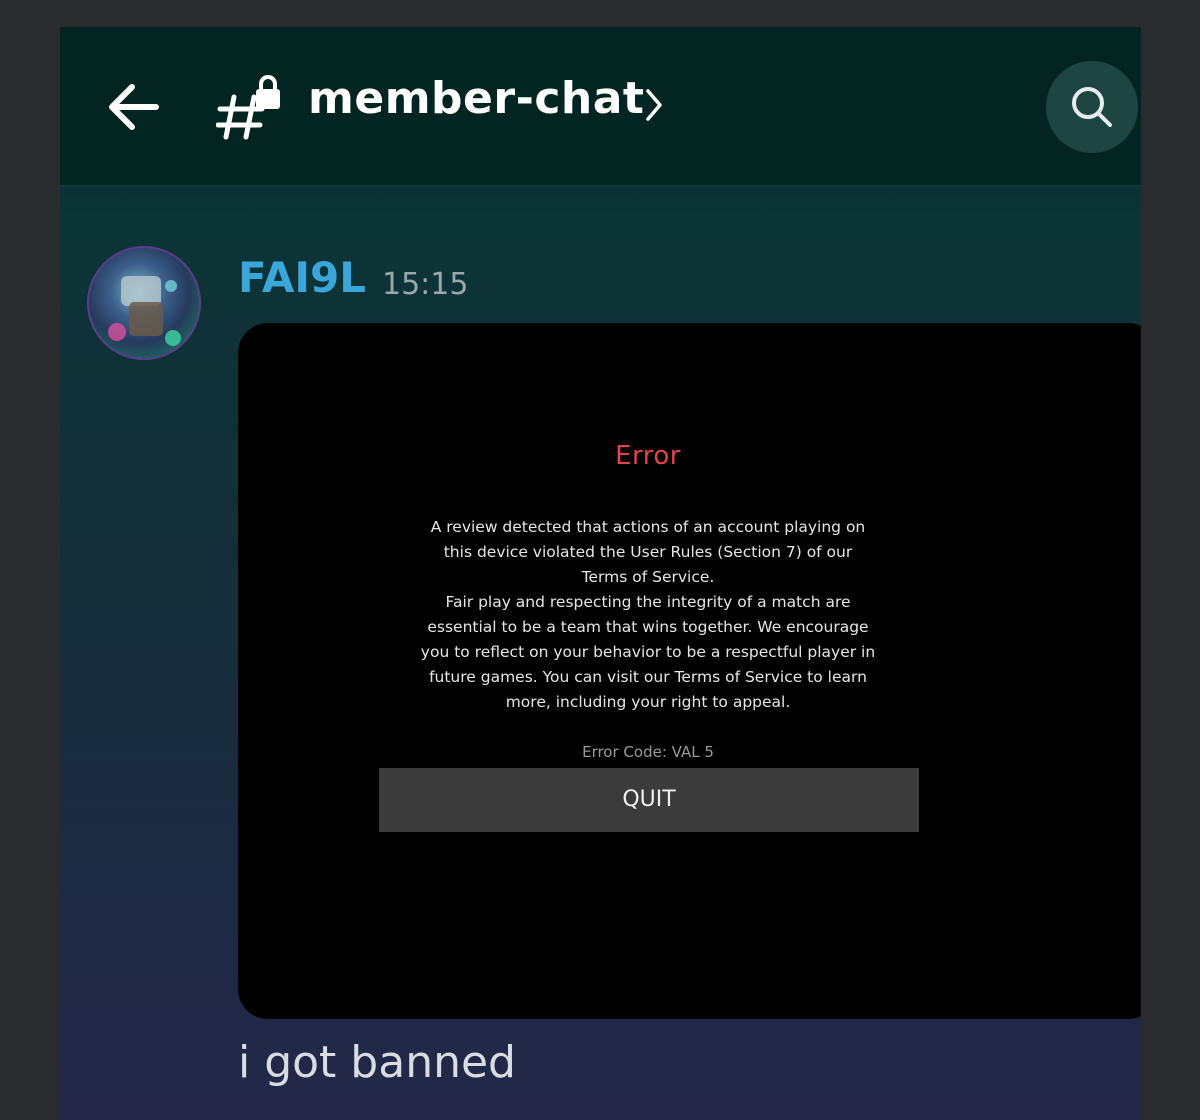  Describe the element at coordinates (648, 456) in the screenshot. I see `error-title: Error` at that location.